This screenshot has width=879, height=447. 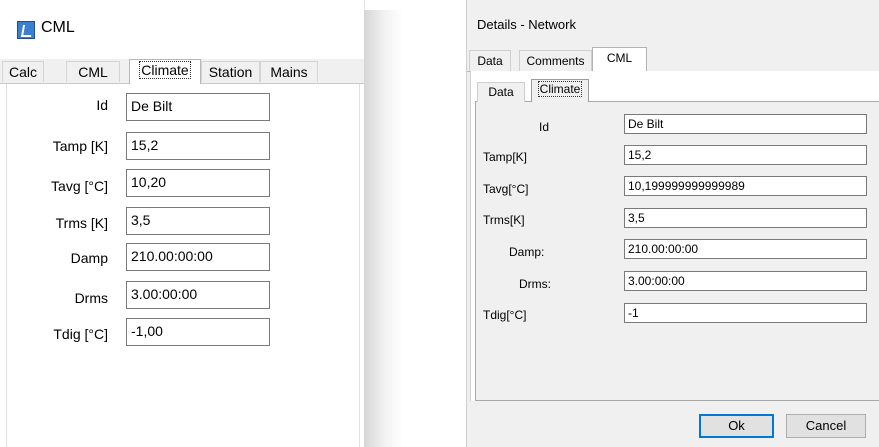 What do you see at coordinates (80, 334) in the screenshot?
I see `field-label: Tdig [°C]` at bounding box center [80, 334].